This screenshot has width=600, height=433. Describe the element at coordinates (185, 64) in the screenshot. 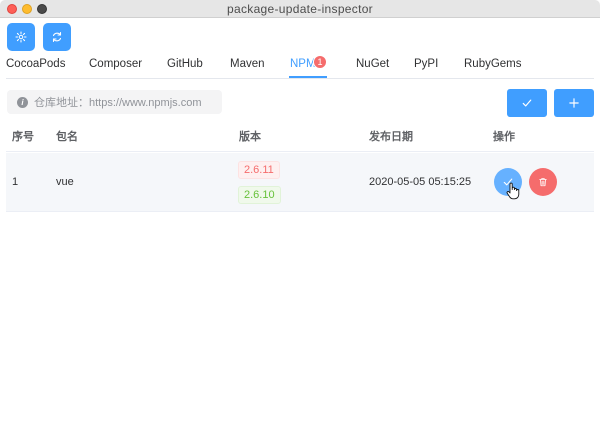

I see `tab-github: GitHub` at that location.